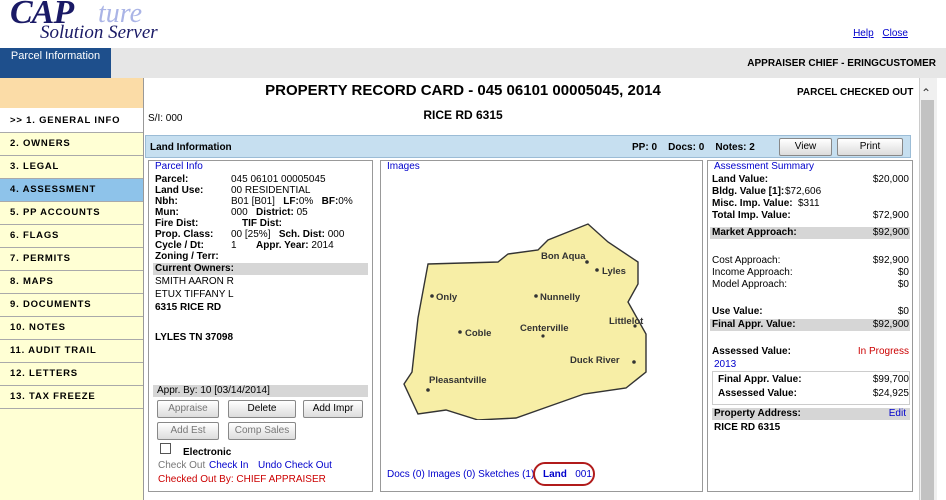 This screenshot has width=946, height=500. Describe the element at coordinates (194, 268) in the screenshot. I see `current-owners-label: Current Owners:` at that location.